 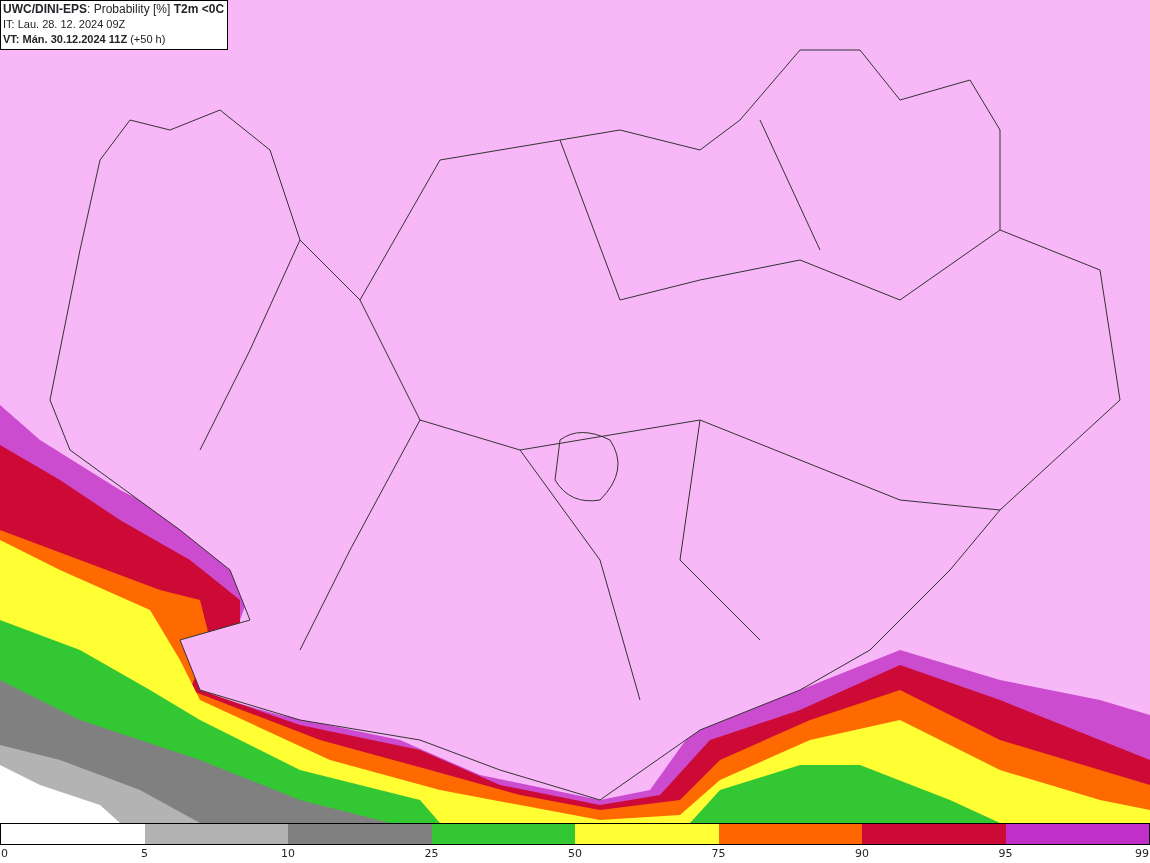 I want to click on legend-label: 95, so click(x=1005, y=854).